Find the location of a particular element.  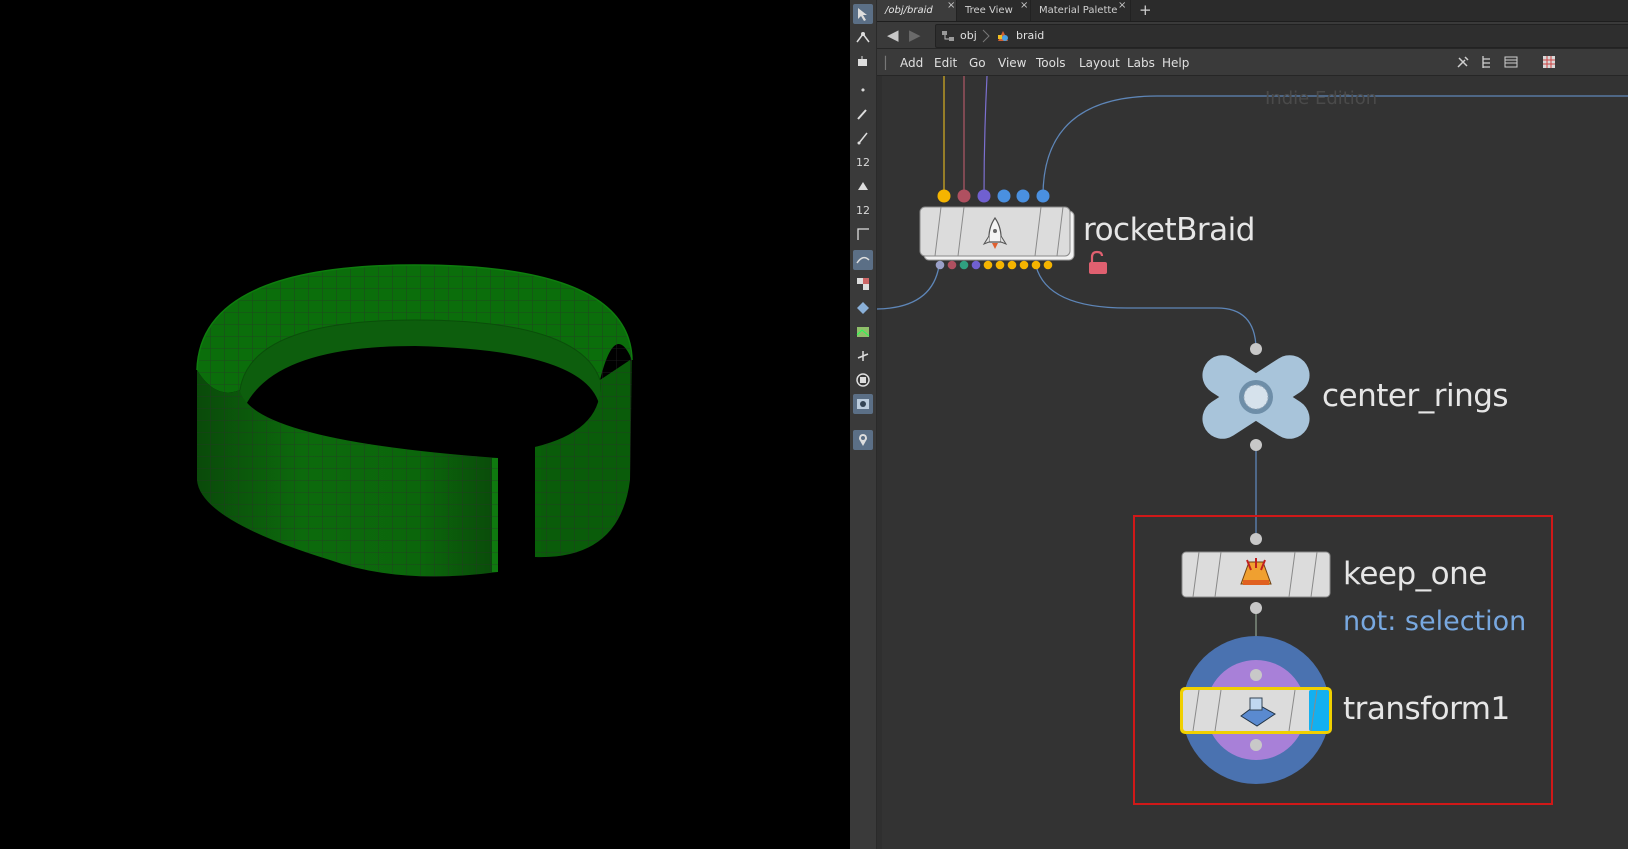

menu-help: Help is located at coordinates (1175, 62).